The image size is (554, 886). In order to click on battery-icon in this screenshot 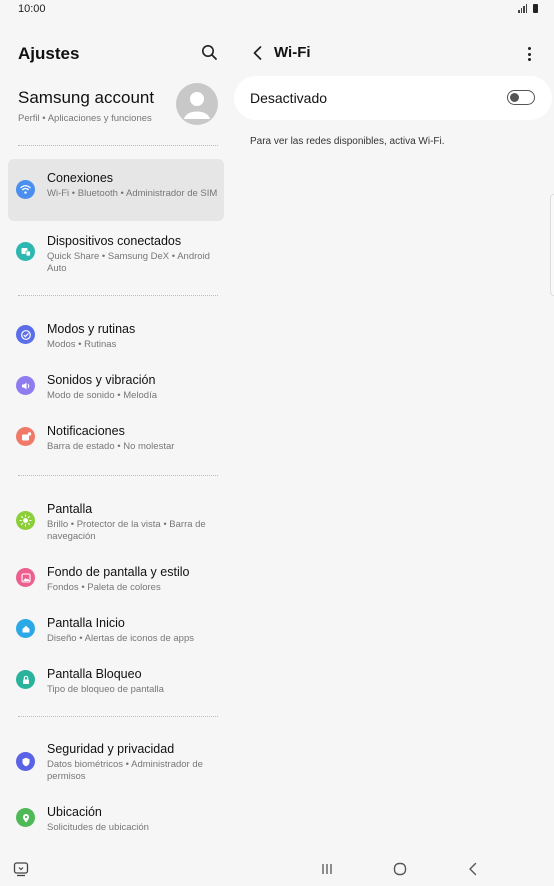, I will do `click(535, 8)`.